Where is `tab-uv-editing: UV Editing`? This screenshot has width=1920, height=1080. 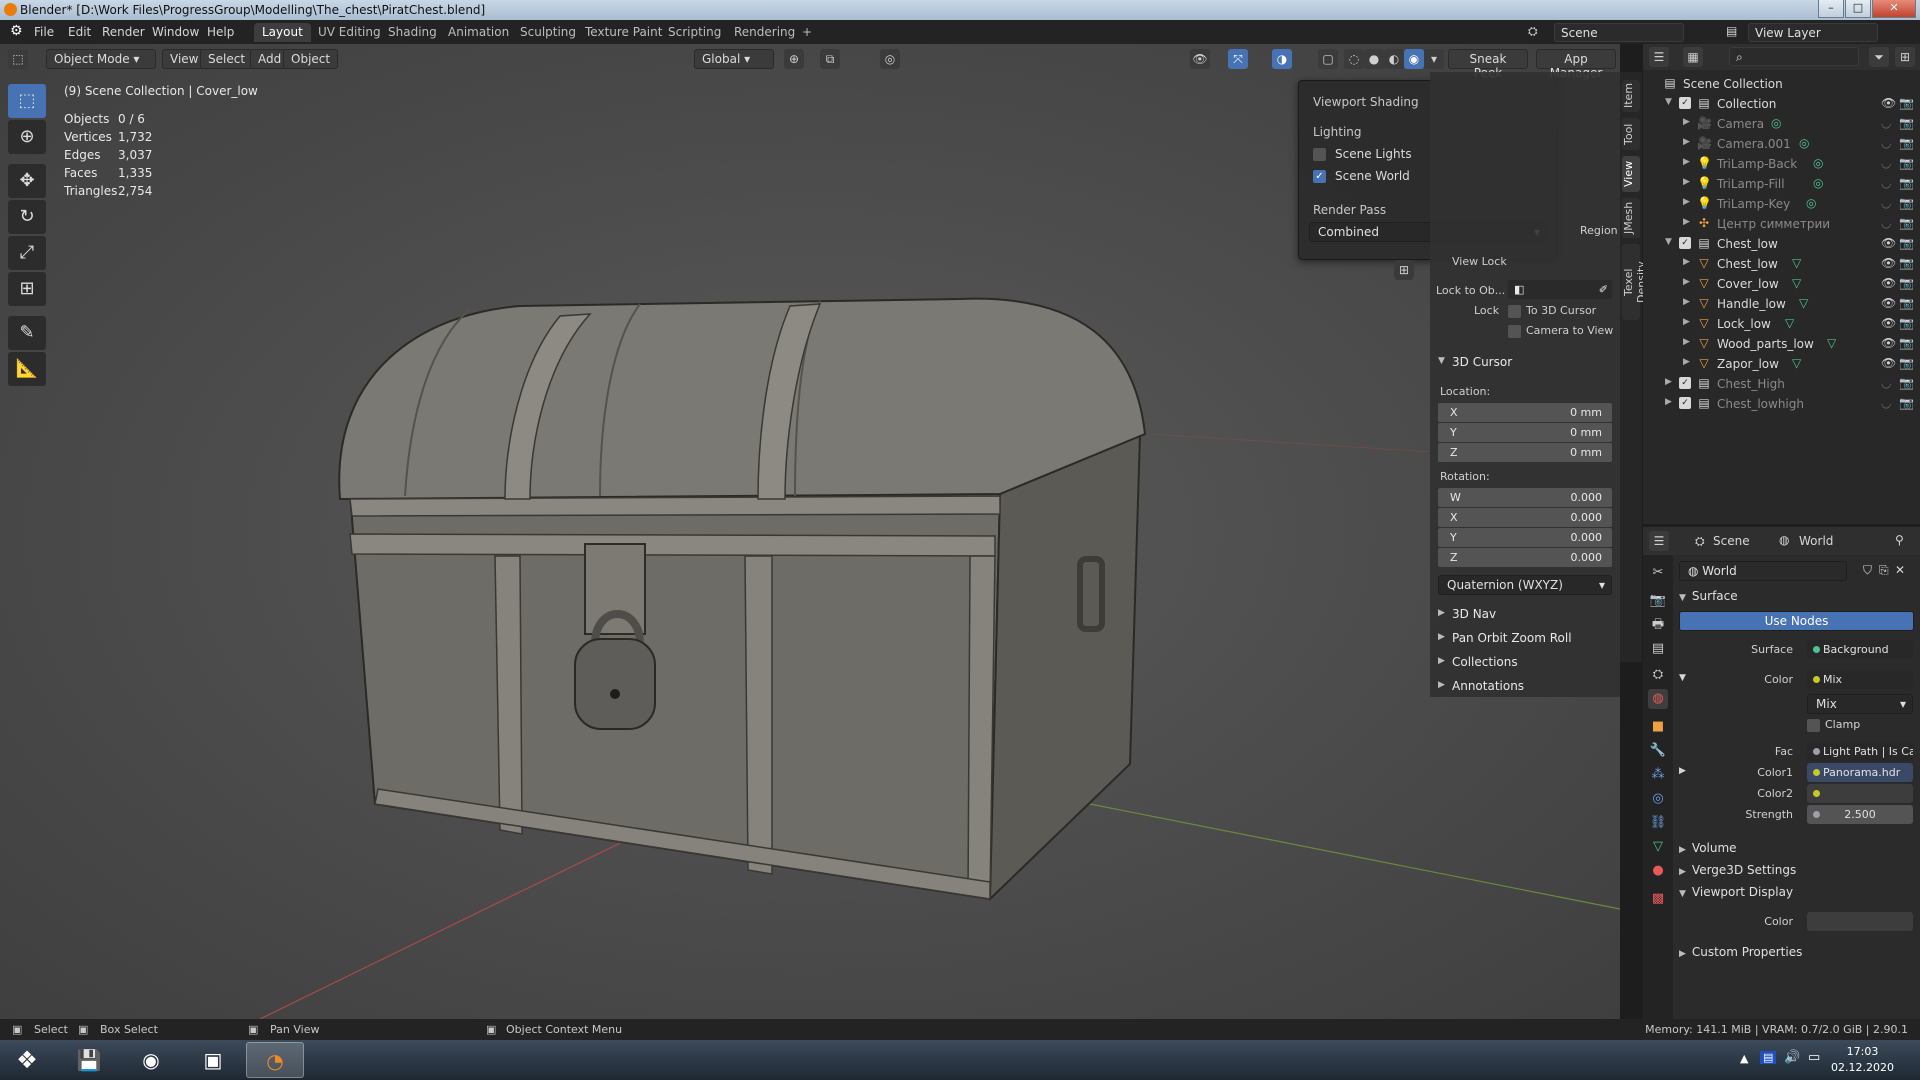 tab-uv-editing: UV Editing is located at coordinates (349, 32).